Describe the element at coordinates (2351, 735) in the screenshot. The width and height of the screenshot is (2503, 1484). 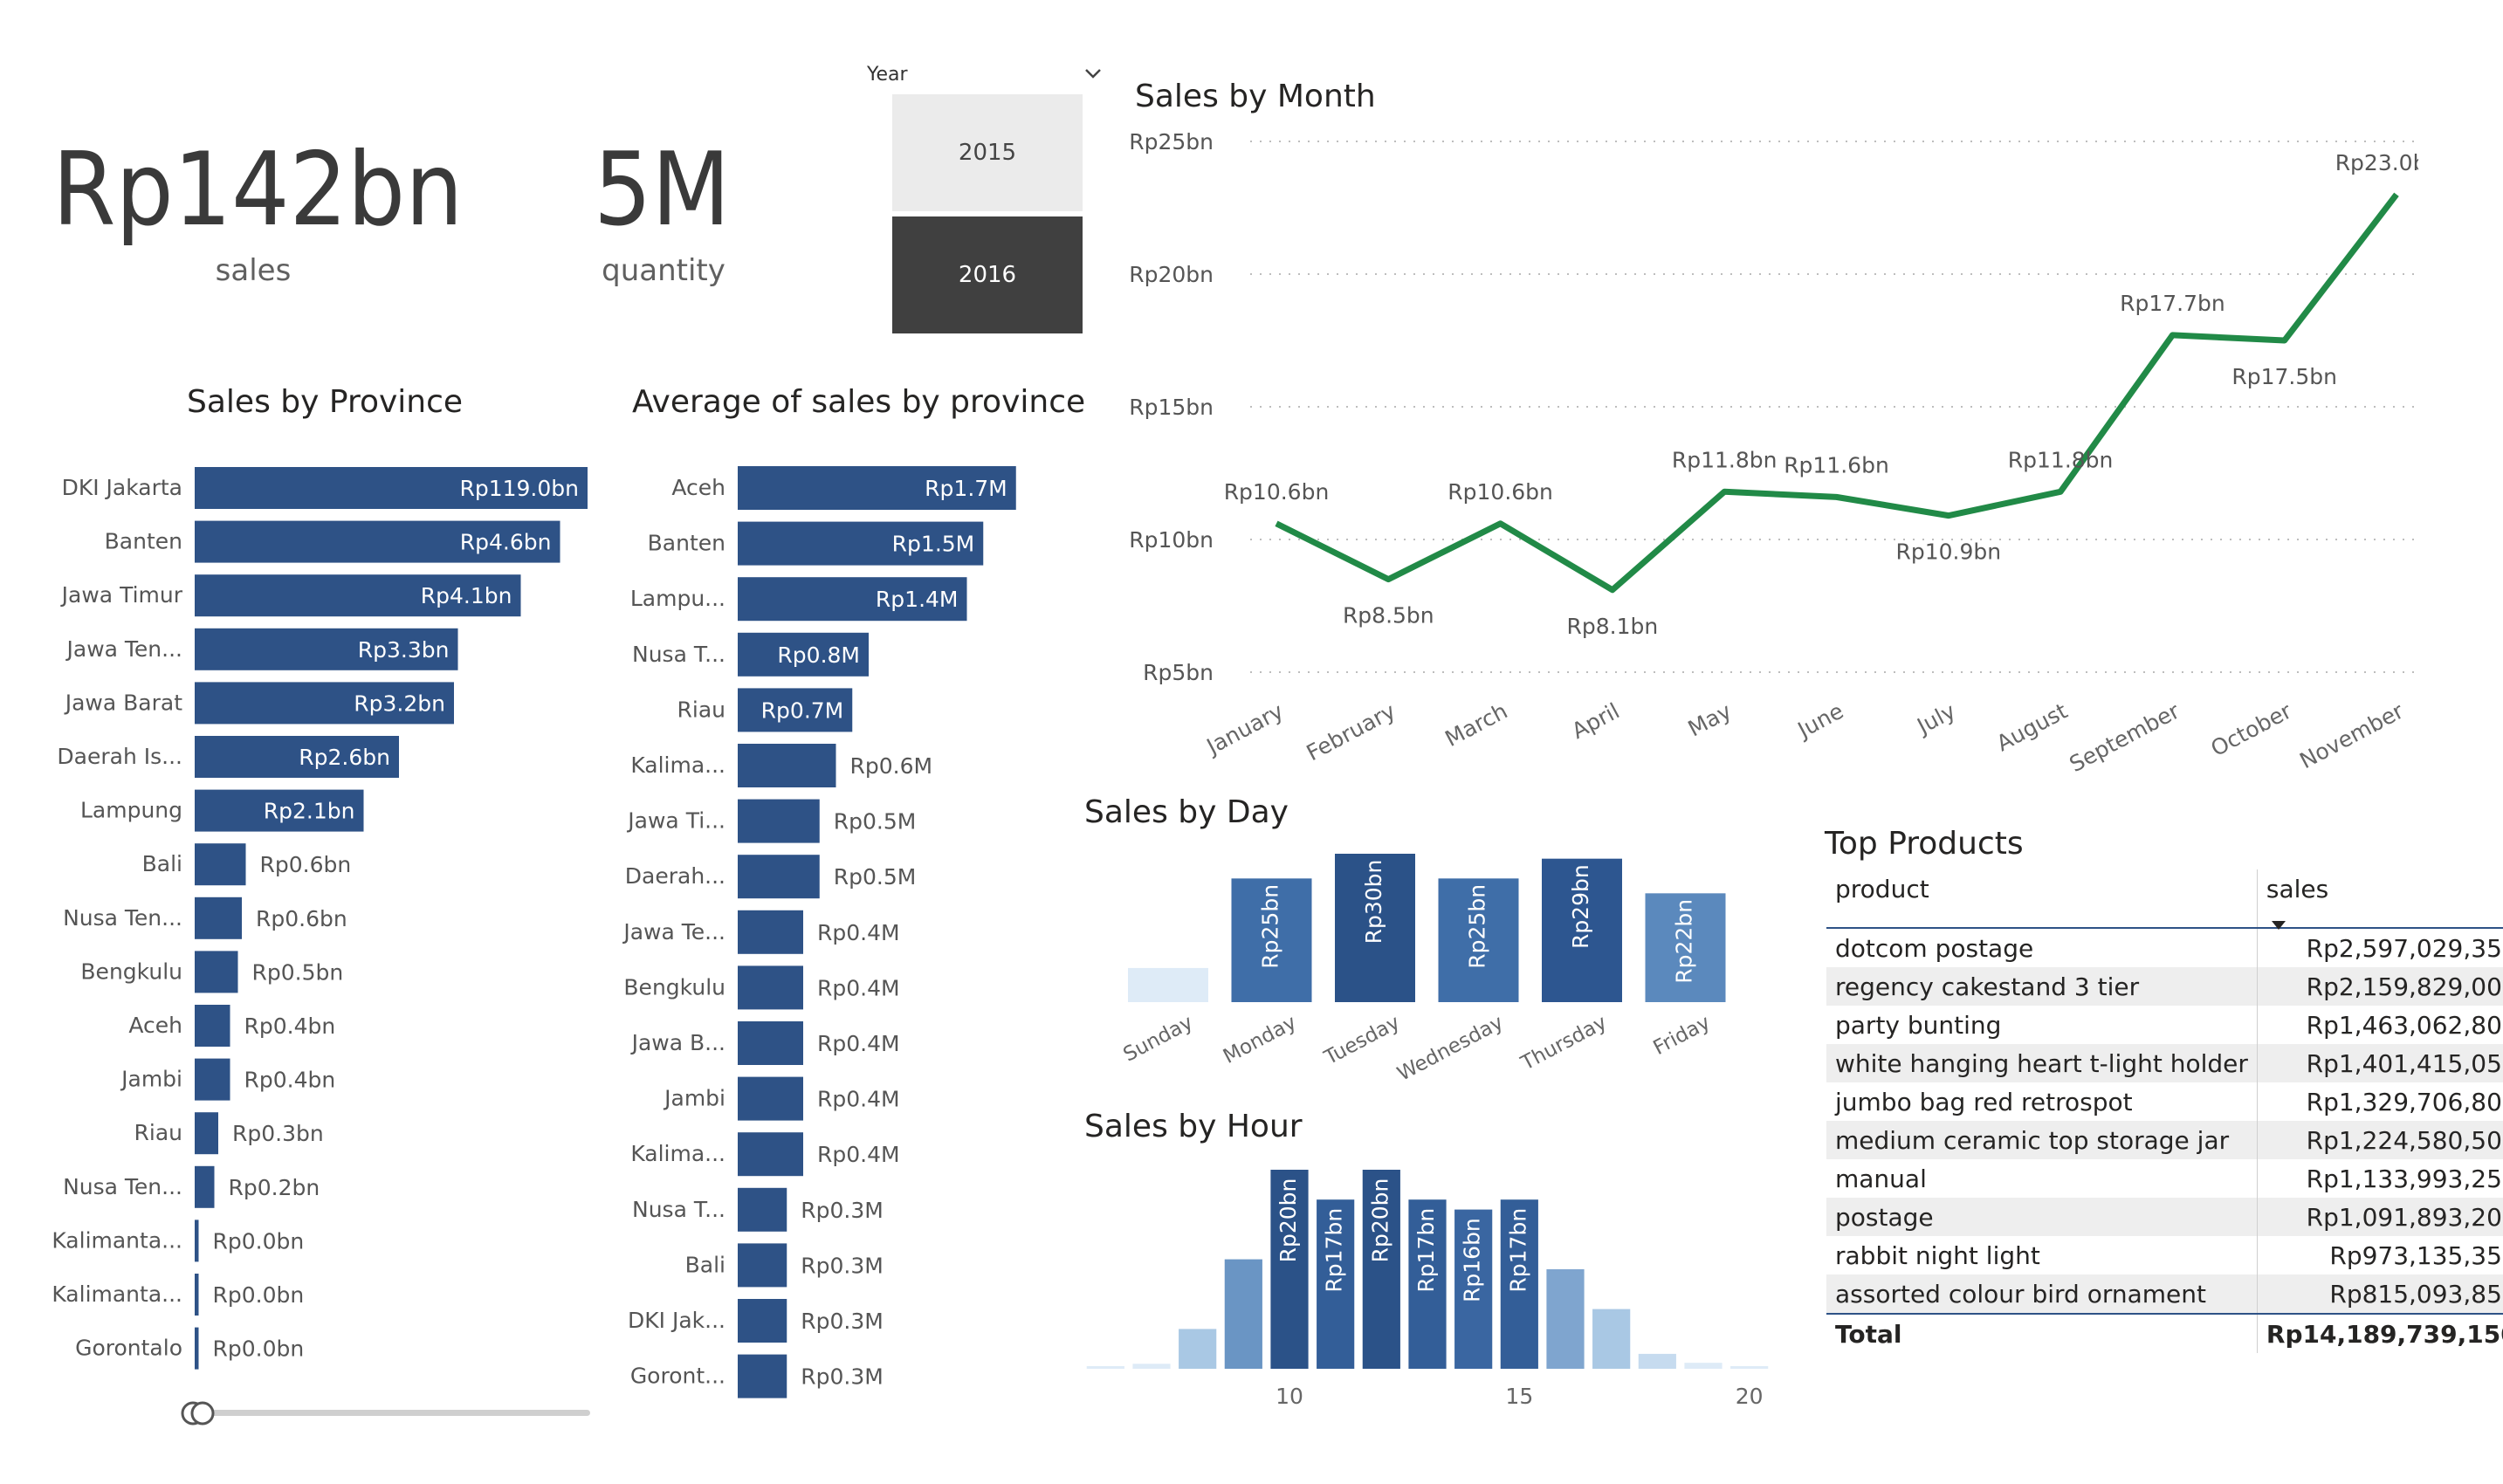
I see `x-tick-label: November` at that location.